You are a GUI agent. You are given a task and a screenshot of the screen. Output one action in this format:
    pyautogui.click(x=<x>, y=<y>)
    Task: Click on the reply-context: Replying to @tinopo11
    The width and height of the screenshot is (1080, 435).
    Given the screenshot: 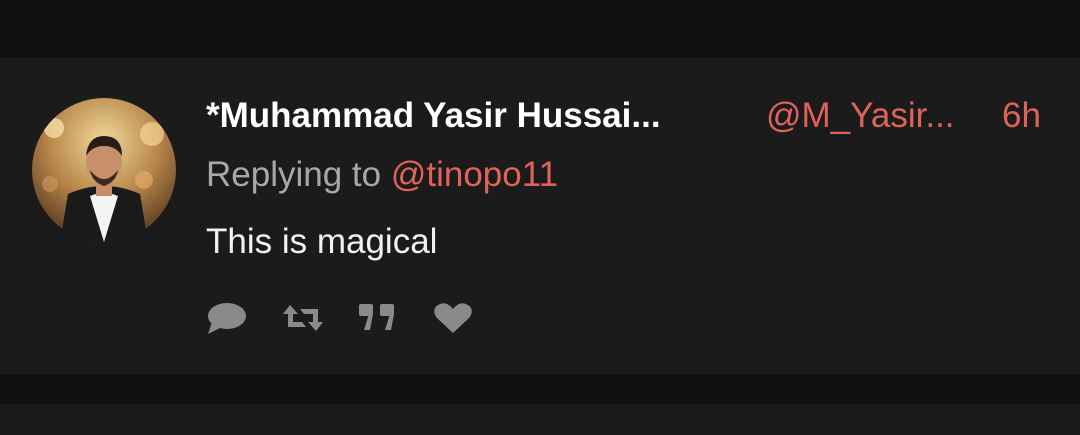 What is the action you would take?
    pyautogui.click(x=382, y=175)
    